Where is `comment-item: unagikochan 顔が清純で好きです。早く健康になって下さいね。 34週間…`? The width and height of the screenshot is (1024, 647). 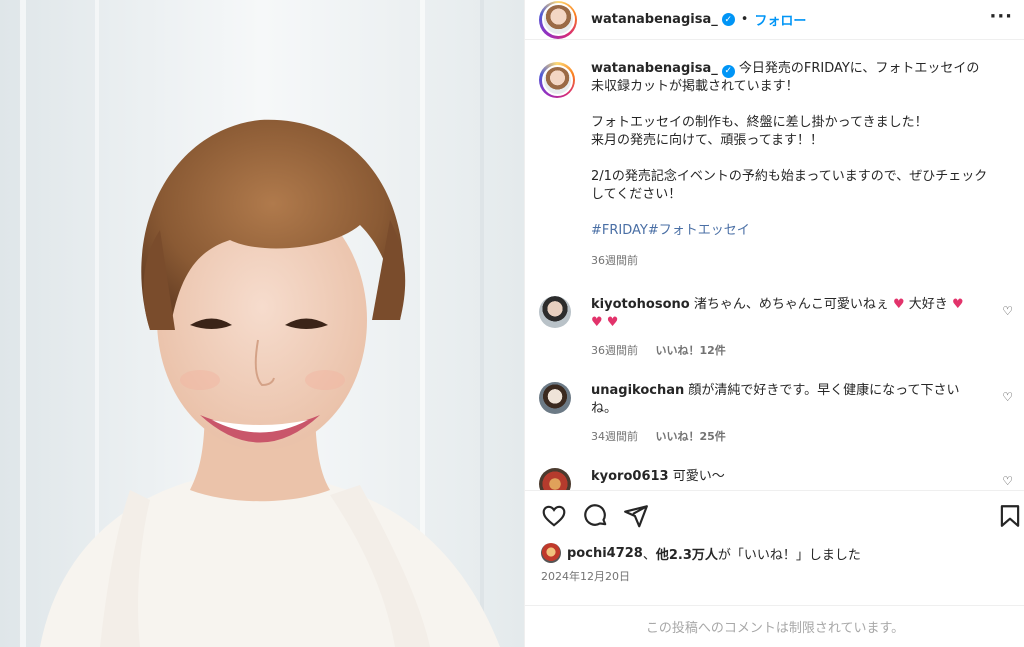 comment-item: unagikochan 顔が清純で好きです。早く健康になって下さいね。 34週間… is located at coordinates (781, 414).